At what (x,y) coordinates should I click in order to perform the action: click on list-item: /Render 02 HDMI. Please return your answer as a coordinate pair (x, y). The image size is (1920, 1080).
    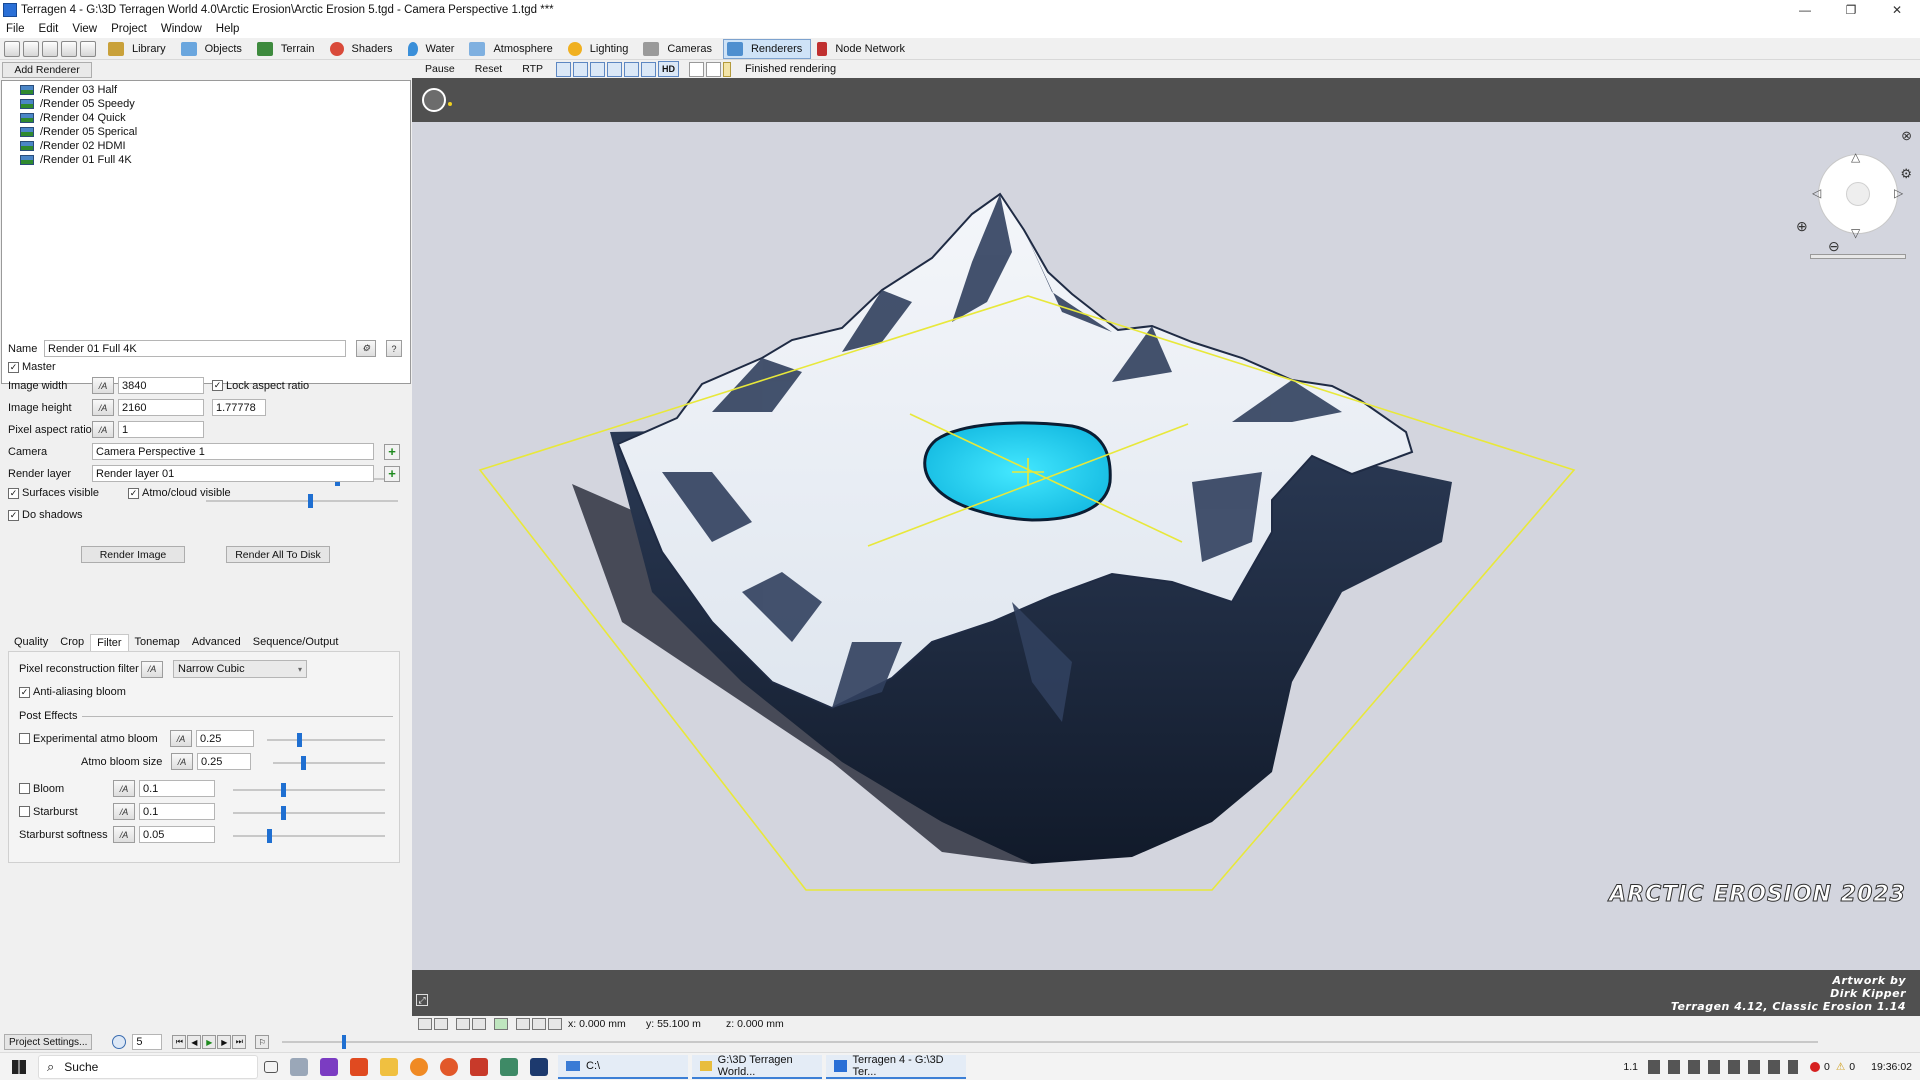
    Looking at the image, I should click on (215, 146).